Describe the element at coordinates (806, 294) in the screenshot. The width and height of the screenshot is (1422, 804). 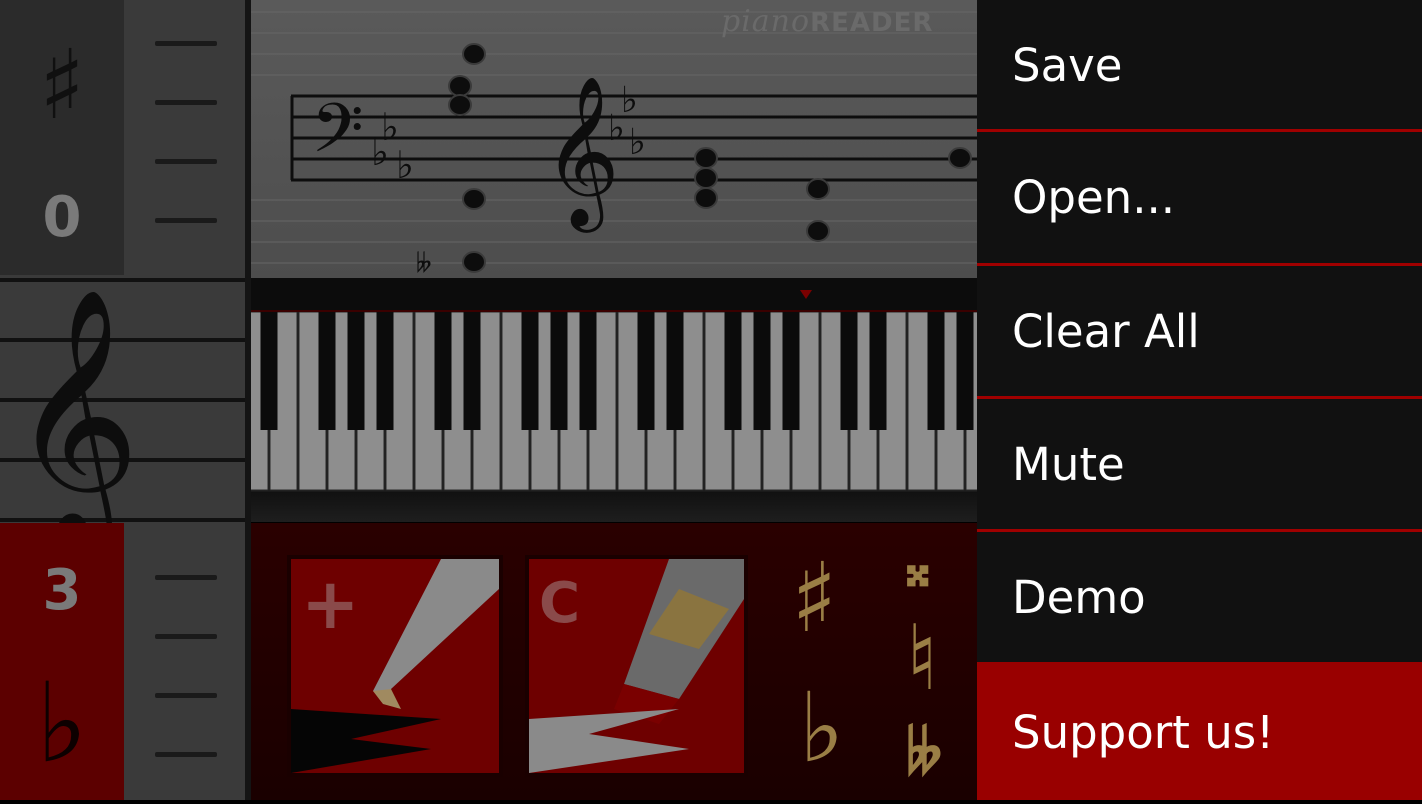
I see `keyboard-position-marker` at that location.